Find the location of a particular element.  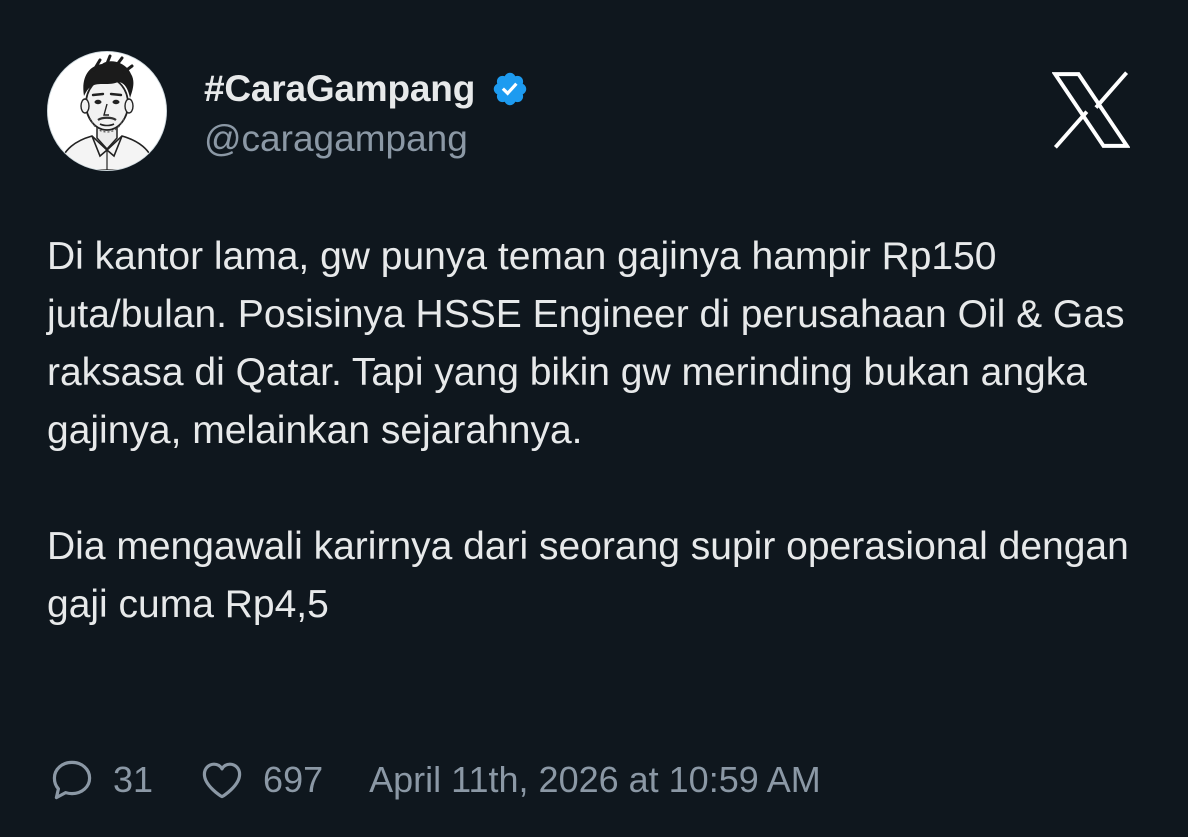

timestamp: April 11th, 2026 at 10:59 AM is located at coordinates (595, 780).